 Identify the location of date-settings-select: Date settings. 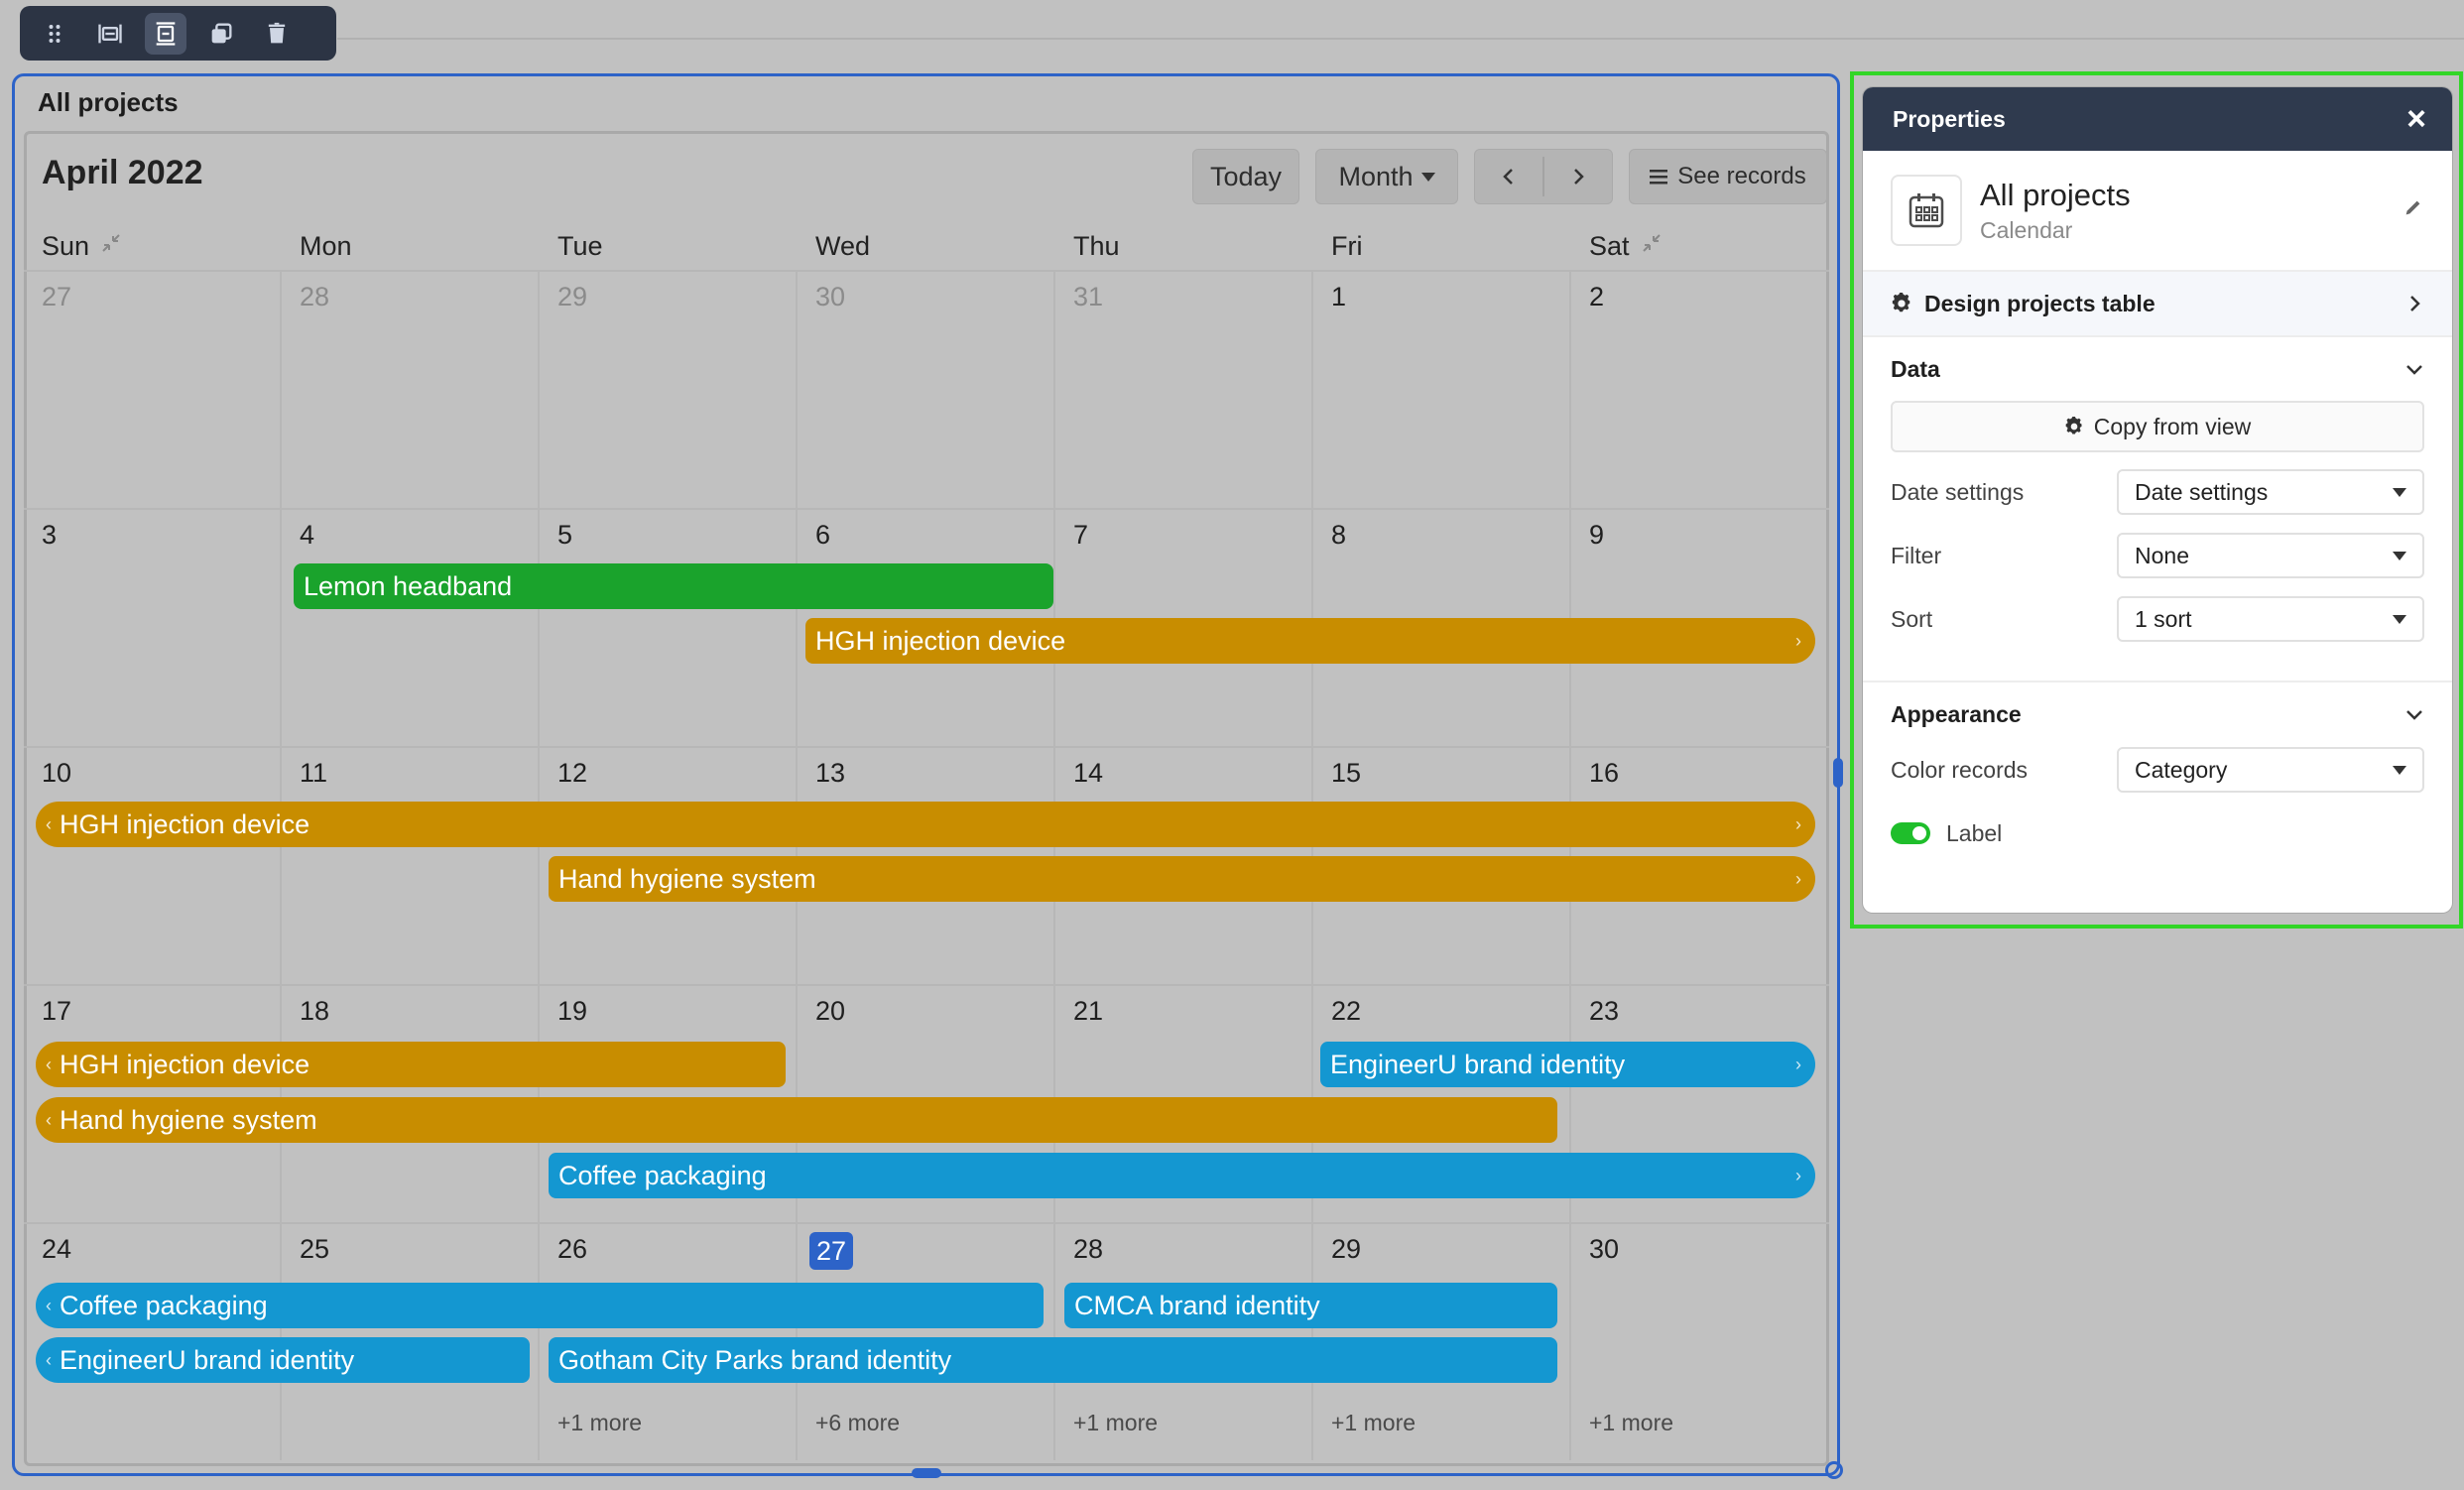
(2270, 492).